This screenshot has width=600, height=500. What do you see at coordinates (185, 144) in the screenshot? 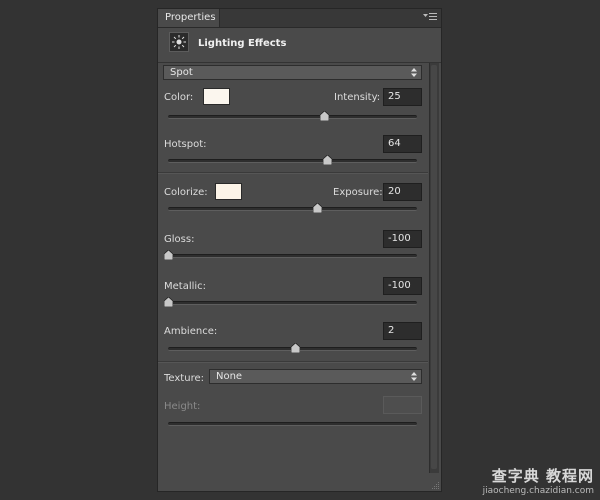
I see `hotspot-label: Hotspot:` at bounding box center [185, 144].